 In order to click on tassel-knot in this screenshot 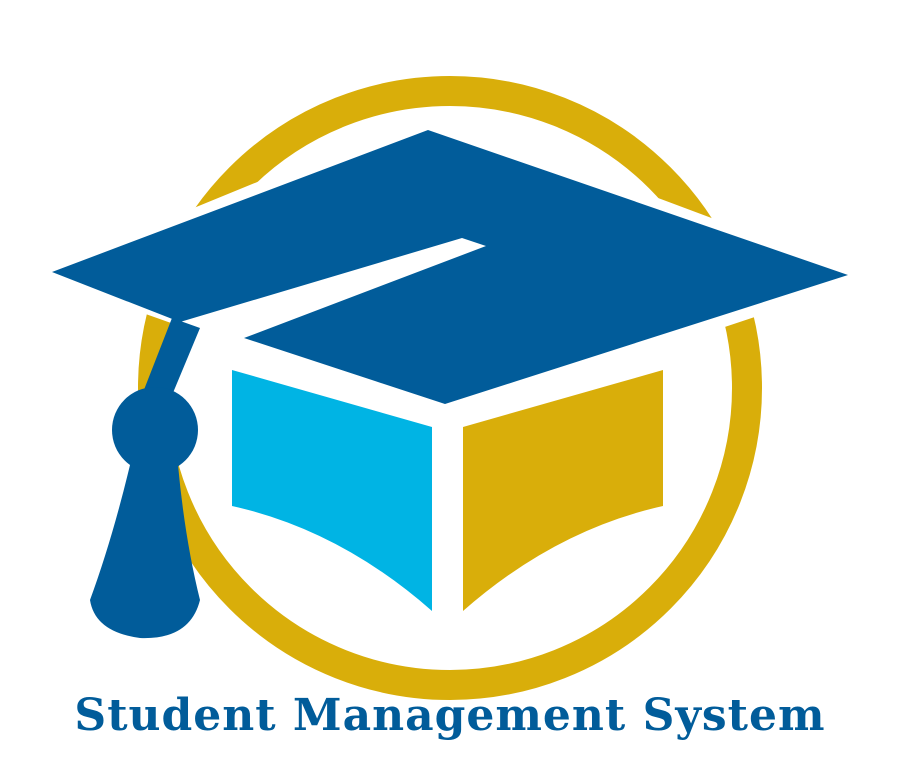, I will do `click(155, 430)`.